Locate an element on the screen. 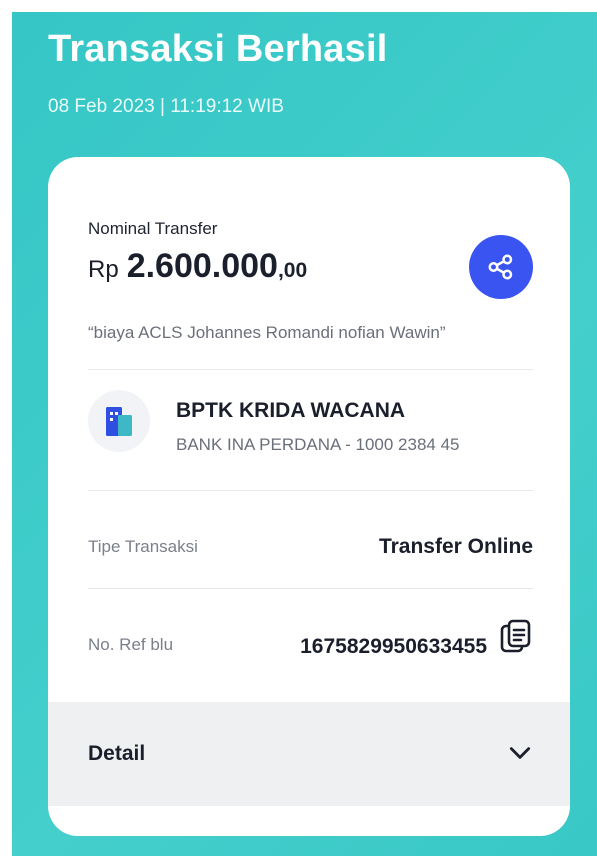 The height and width of the screenshot is (856, 597). building-icon is located at coordinates (119, 421).